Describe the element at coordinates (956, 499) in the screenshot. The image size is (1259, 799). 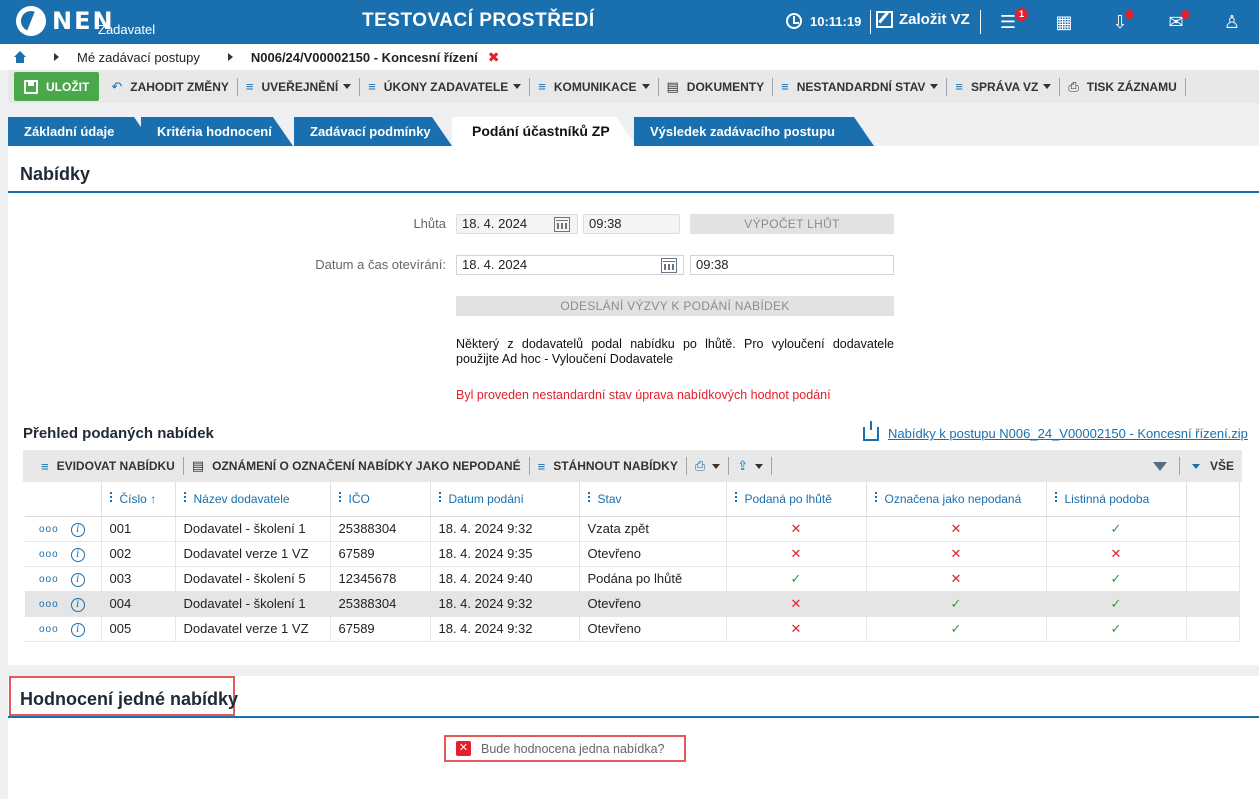
I see `column-header-unsubmitted: Označena jako nepodaná` at that location.